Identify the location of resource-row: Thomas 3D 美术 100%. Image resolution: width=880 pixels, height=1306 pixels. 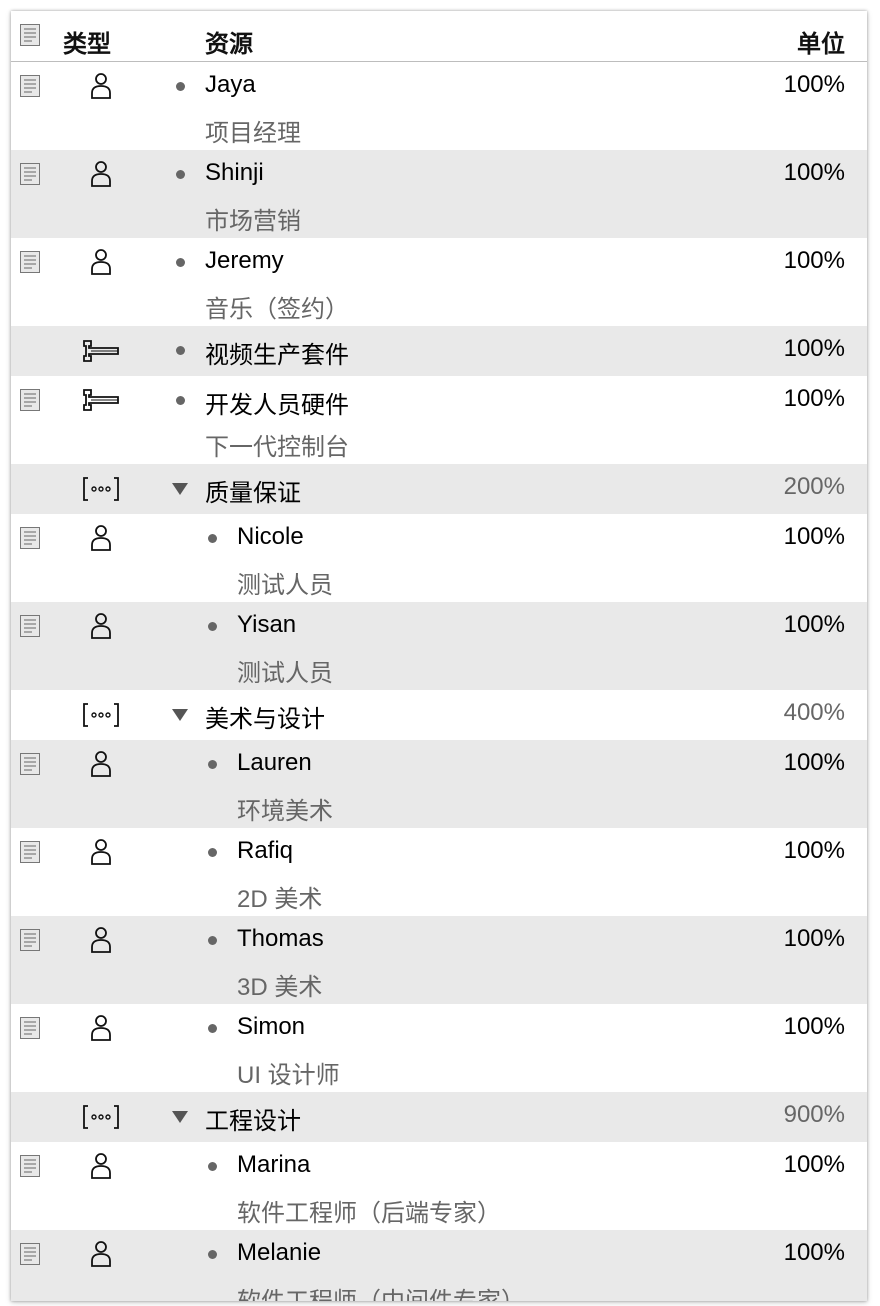
(439, 960).